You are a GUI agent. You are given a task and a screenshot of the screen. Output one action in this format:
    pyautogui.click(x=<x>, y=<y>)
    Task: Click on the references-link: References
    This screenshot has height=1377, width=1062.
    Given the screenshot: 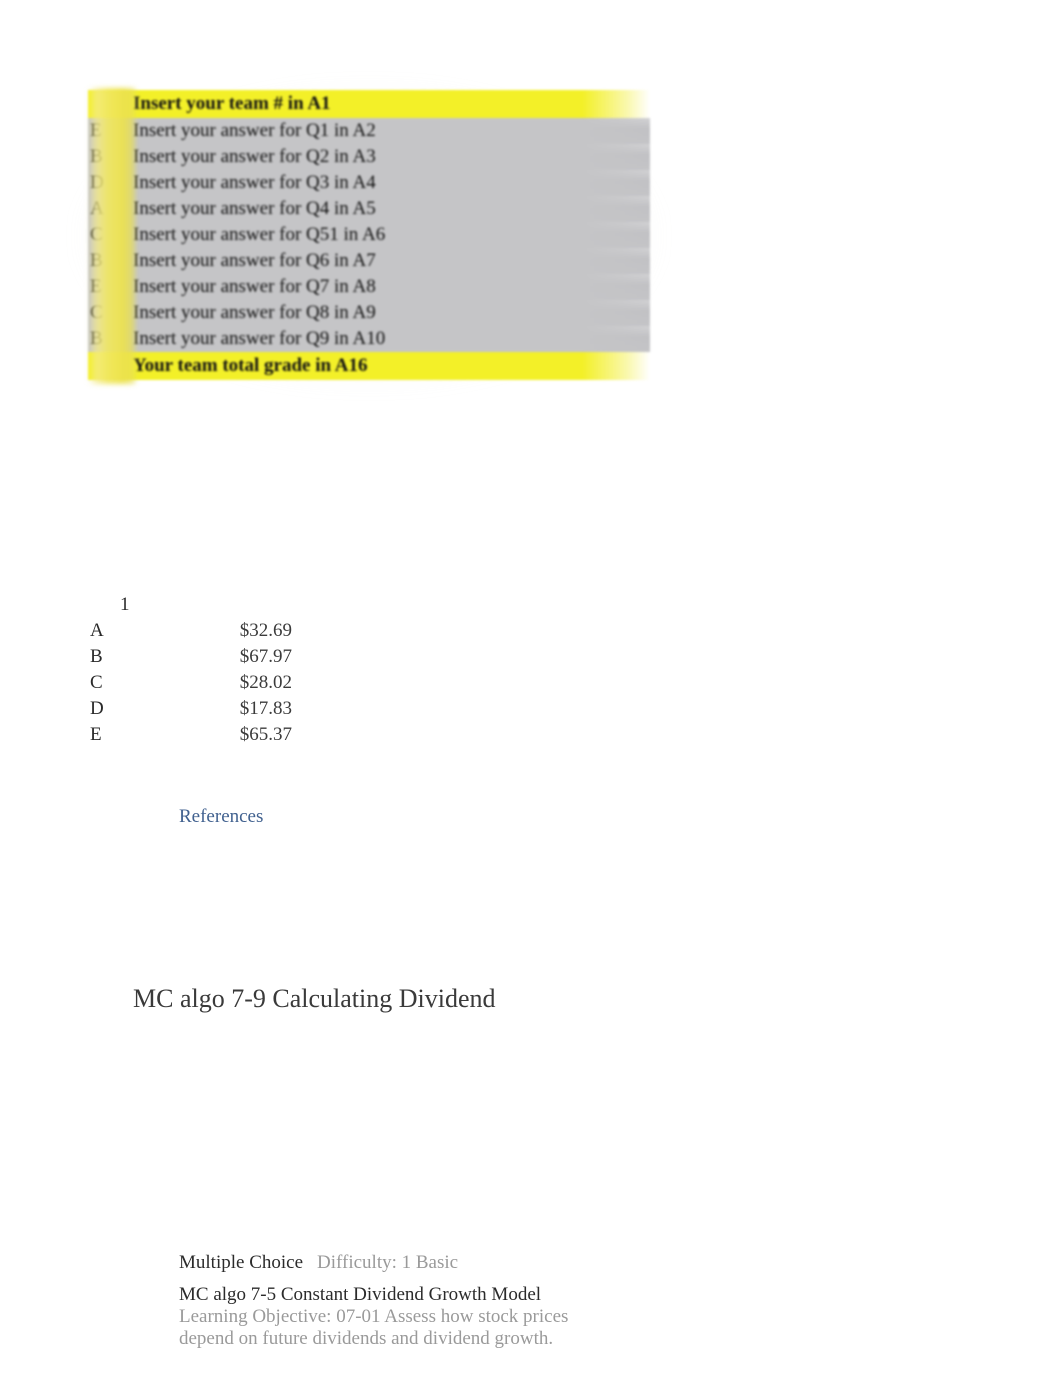 What is the action you would take?
    pyautogui.click(x=221, y=817)
    